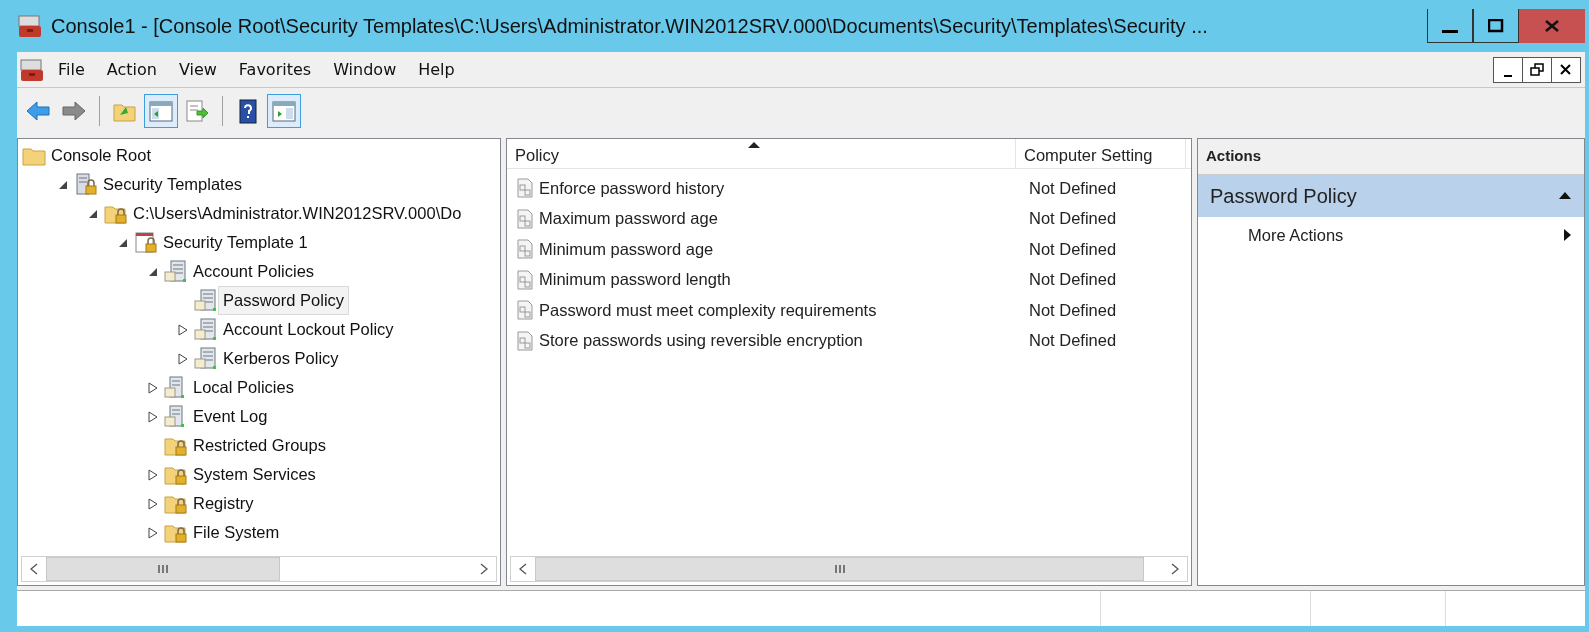 The height and width of the screenshot is (632, 1589). I want to click on restore-button, so click(1537, 69).